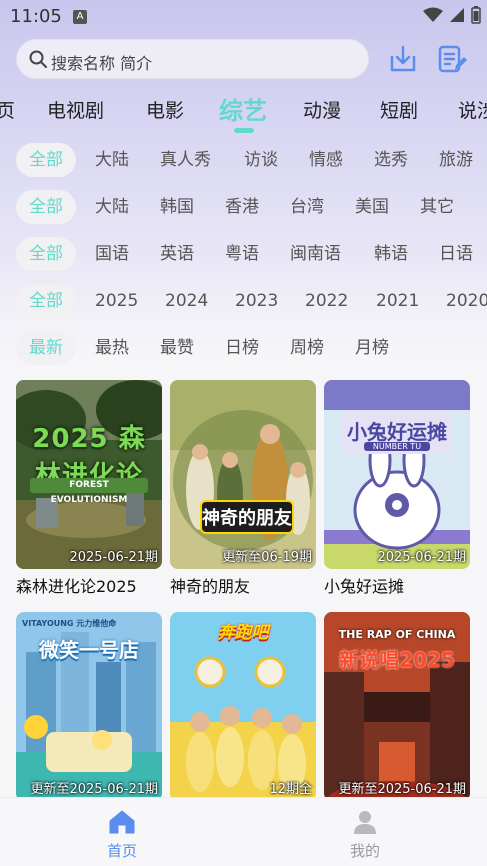 The width and height of the screenshot is (487, 866). I want to click on filter-year-row: 全部 2025 2024 2023 2022 2021 2020, so click(243, 302).